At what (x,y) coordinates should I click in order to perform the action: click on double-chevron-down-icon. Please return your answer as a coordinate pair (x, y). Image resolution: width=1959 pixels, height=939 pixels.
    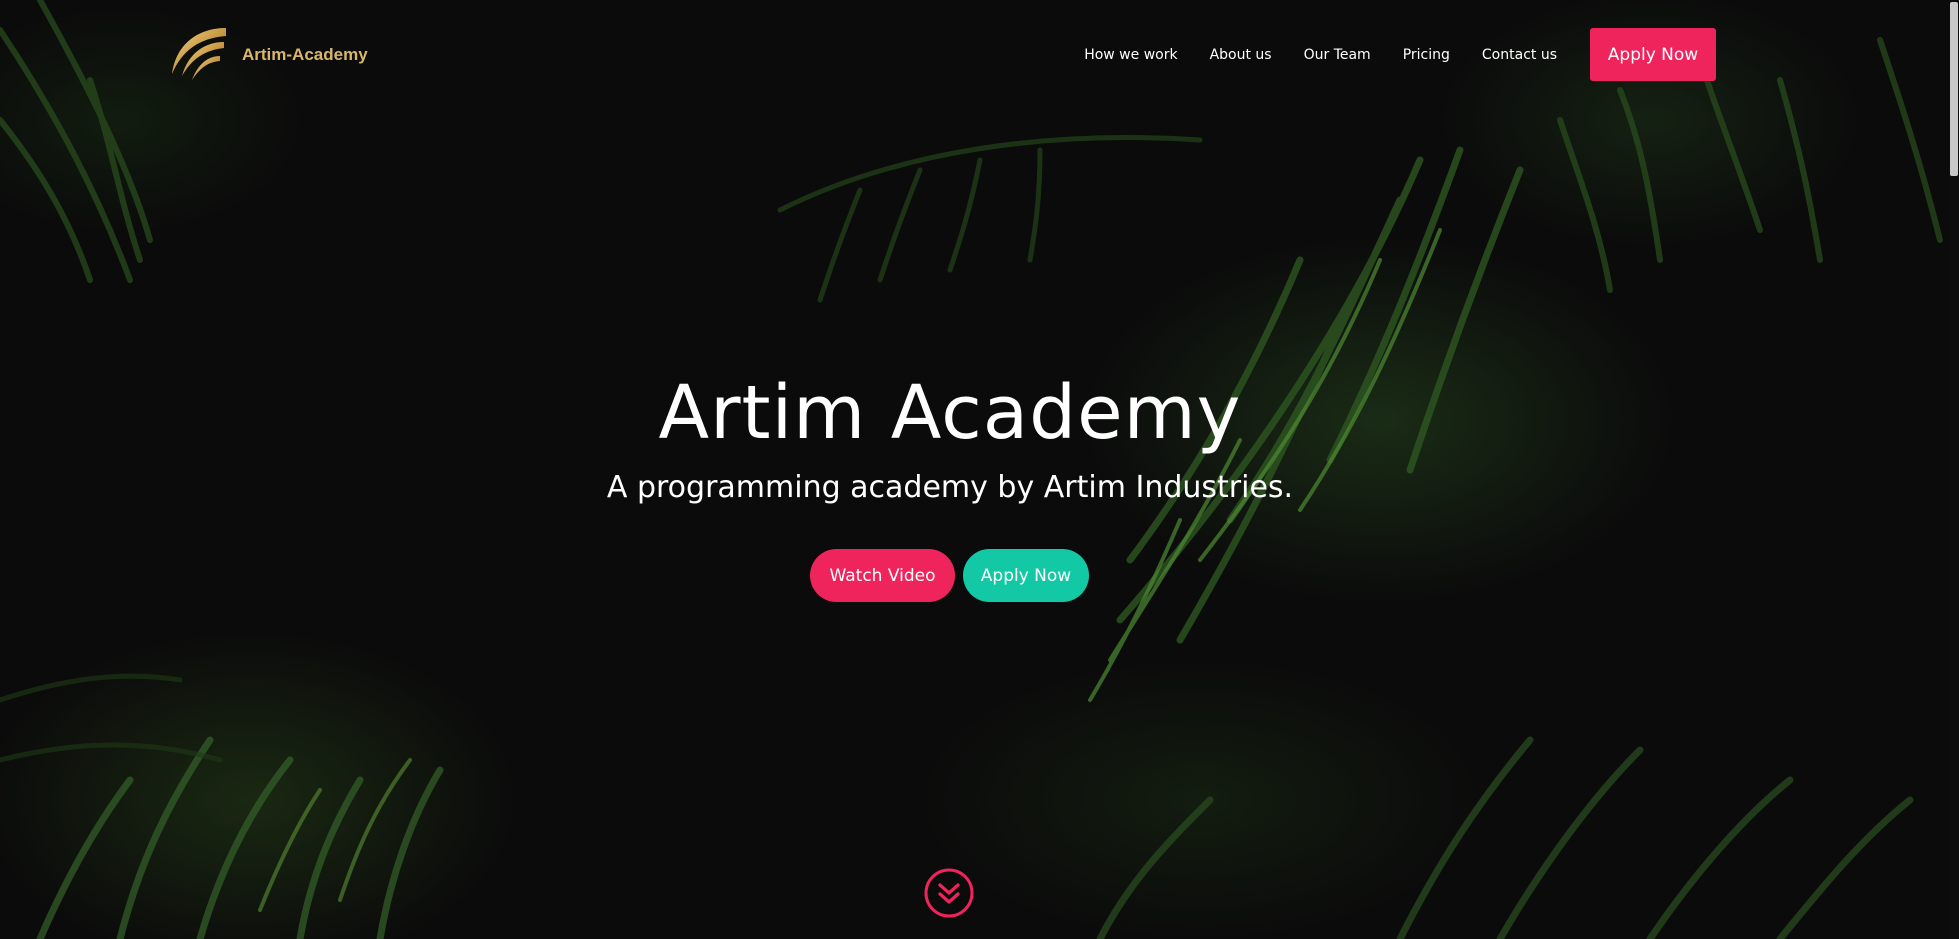
    Looking at the image, I should click on (949, 893).